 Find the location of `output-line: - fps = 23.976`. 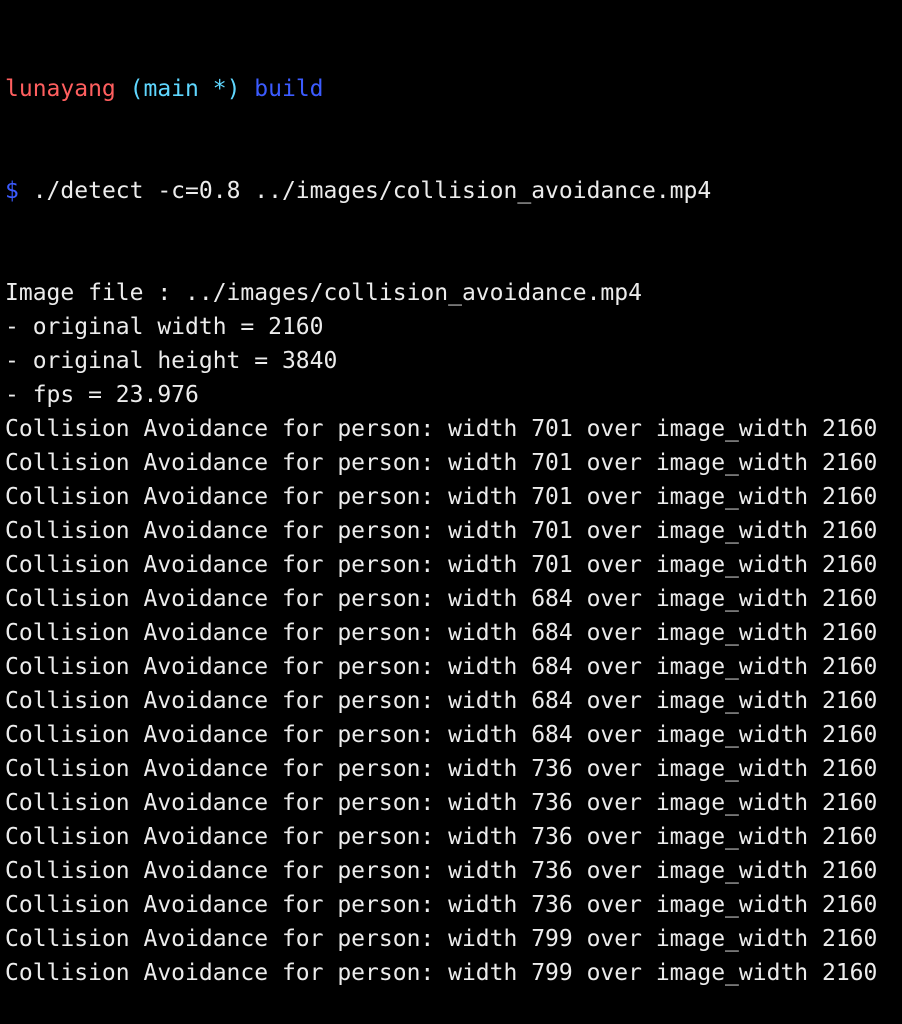

output-line: - fps = 23.976 is located at coordinates (102, 395).